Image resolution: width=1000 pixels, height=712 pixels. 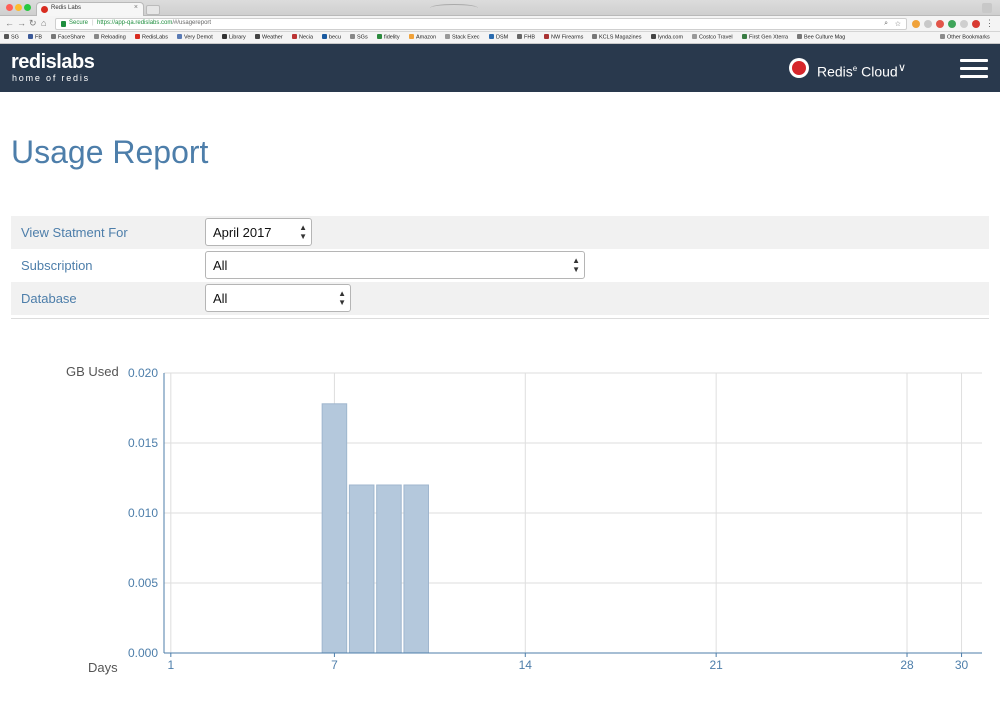 I want to click on zoom-icon: ⌕, so click(x=886, y=24).